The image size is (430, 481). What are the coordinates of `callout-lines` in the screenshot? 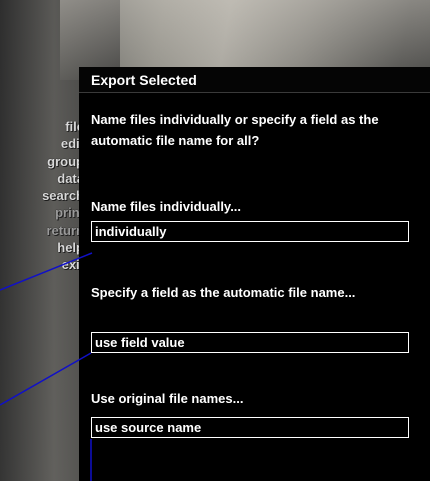 It's located at (46, 366).